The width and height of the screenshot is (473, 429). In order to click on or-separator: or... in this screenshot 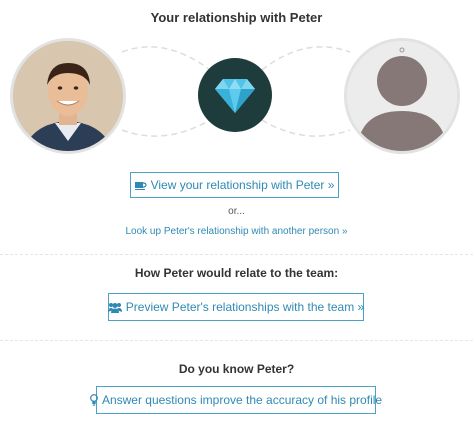, I will do `click(236, 211)`.